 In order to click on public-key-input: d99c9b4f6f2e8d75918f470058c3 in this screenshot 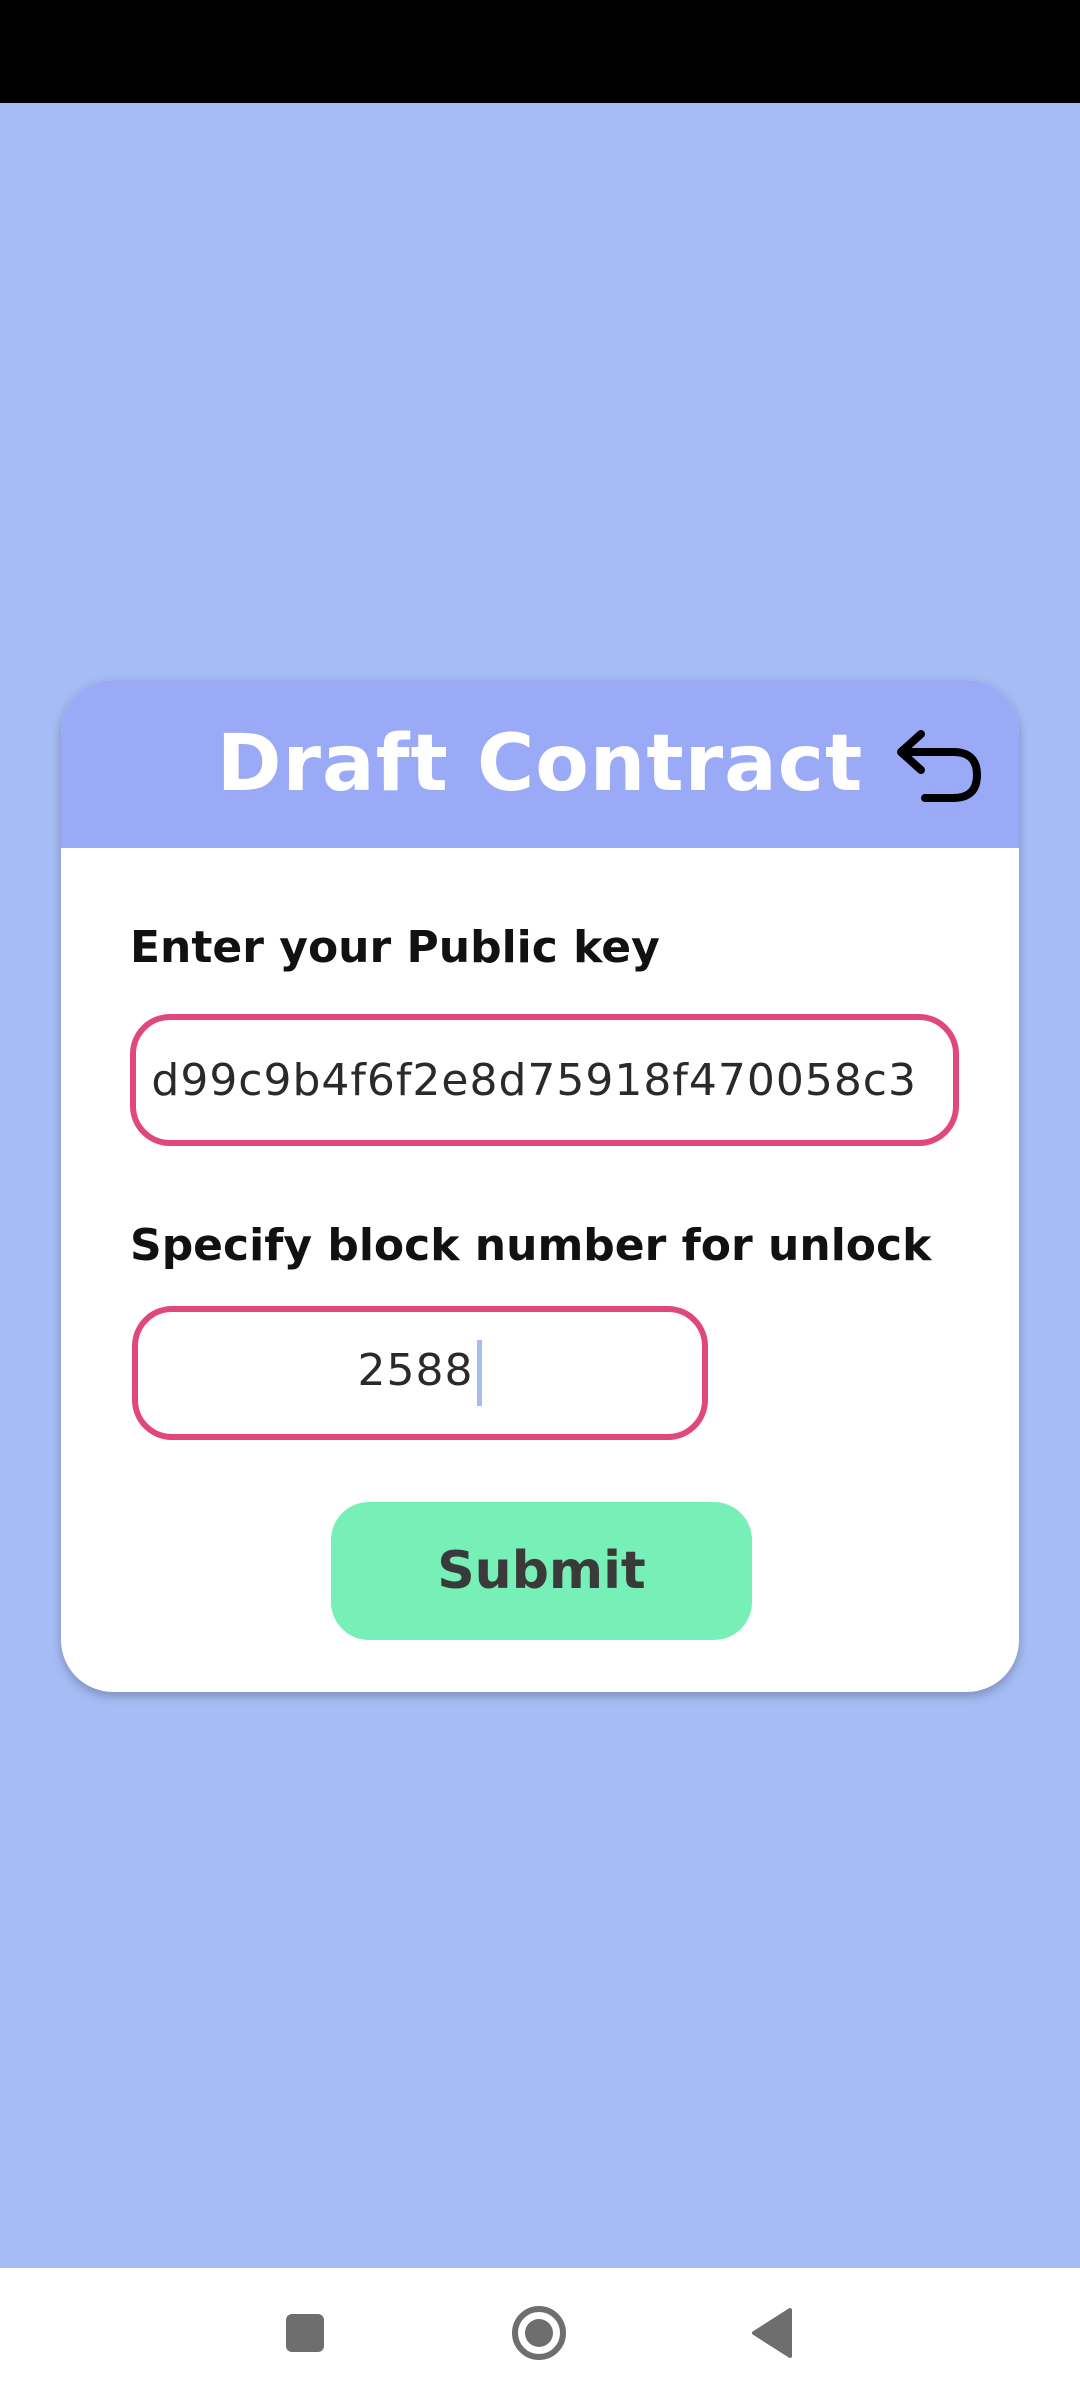, I will do `click(544, 1080)`.